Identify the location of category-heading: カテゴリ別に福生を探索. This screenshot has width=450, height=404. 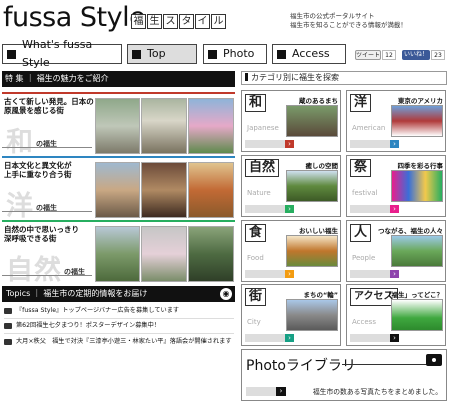
(344, 78).